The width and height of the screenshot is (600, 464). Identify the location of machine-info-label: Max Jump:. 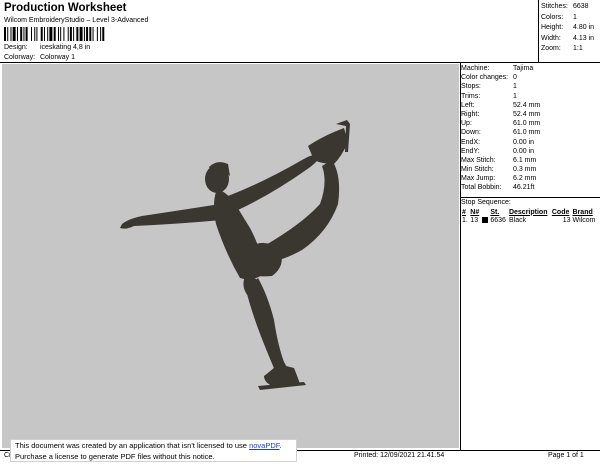
(478, 179).